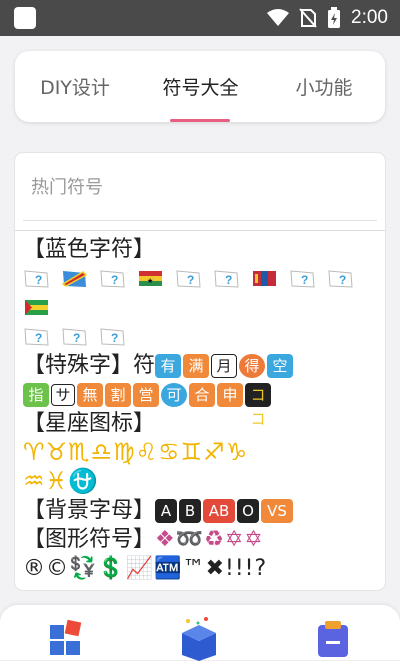  I want to click on symbol-box: 空, so click(280, 366).